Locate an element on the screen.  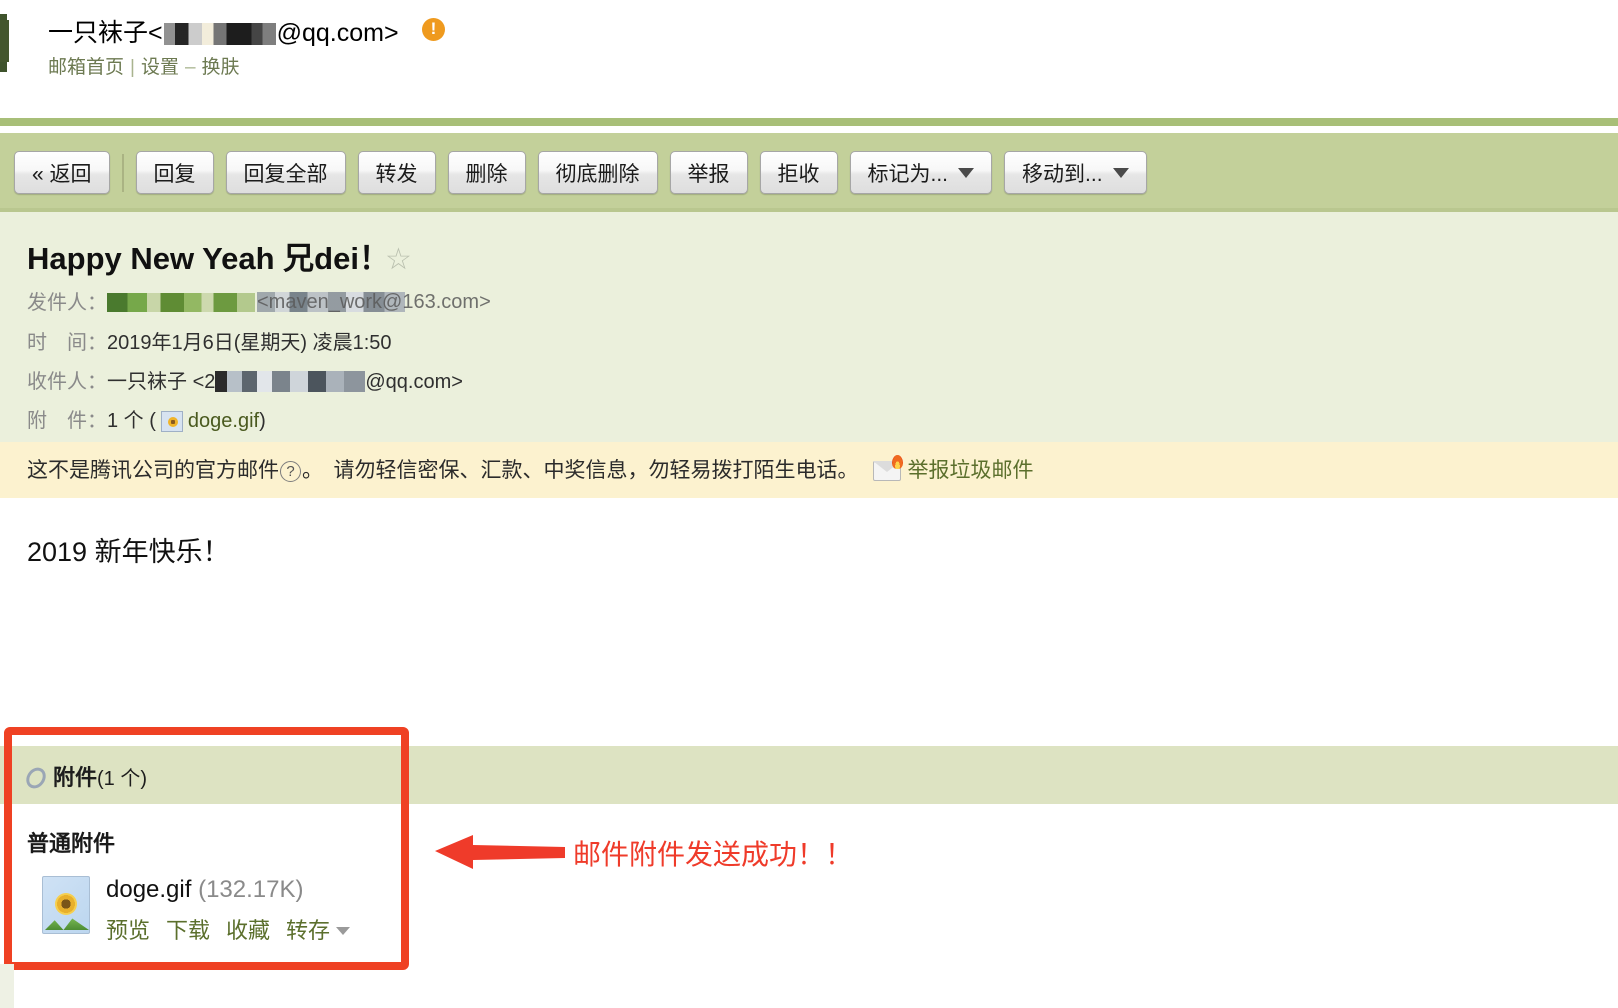
reply-button: 回复 is located at coordinates (174, 172).